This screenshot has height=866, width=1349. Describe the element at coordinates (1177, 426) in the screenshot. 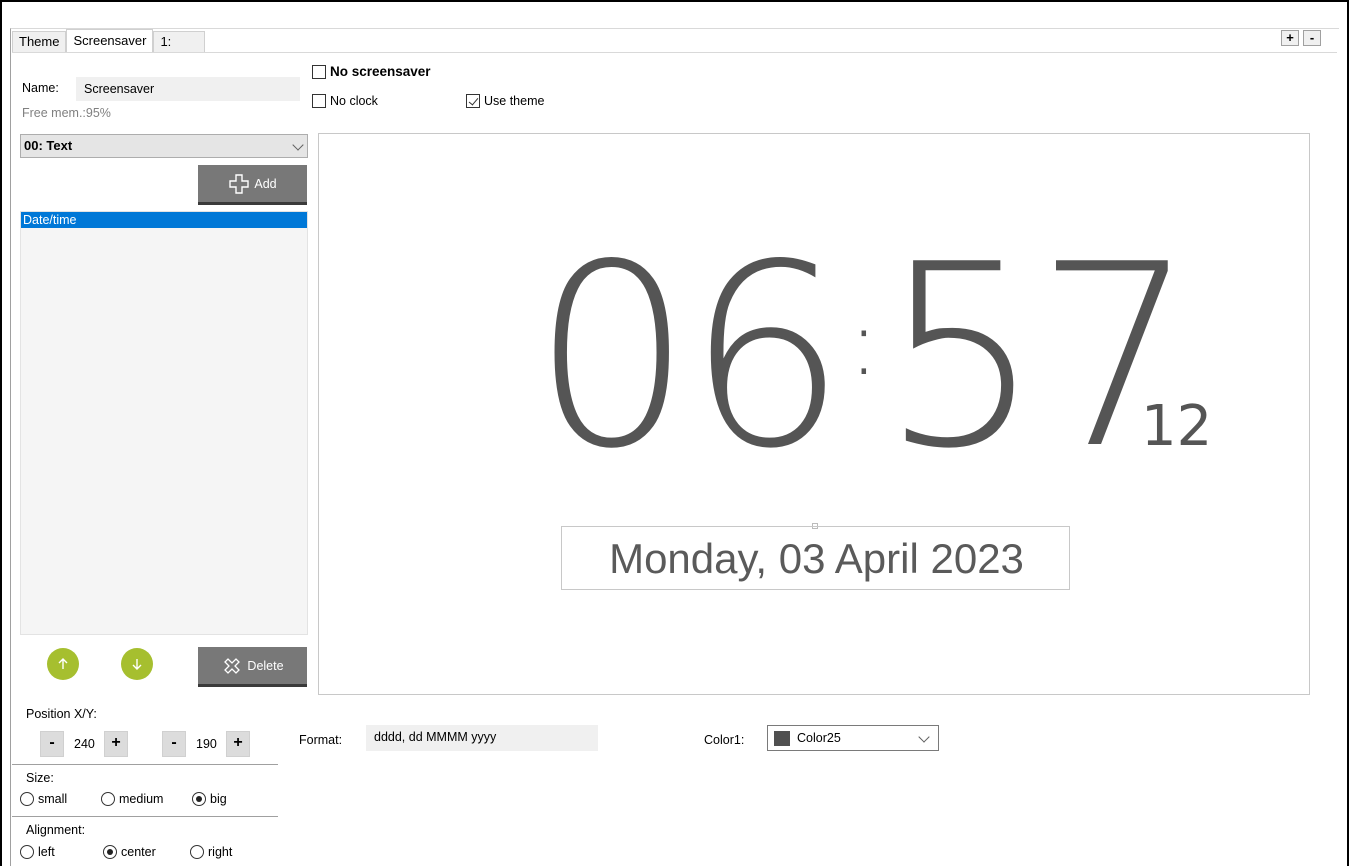

I see `clock-seconds: 12` at that location.